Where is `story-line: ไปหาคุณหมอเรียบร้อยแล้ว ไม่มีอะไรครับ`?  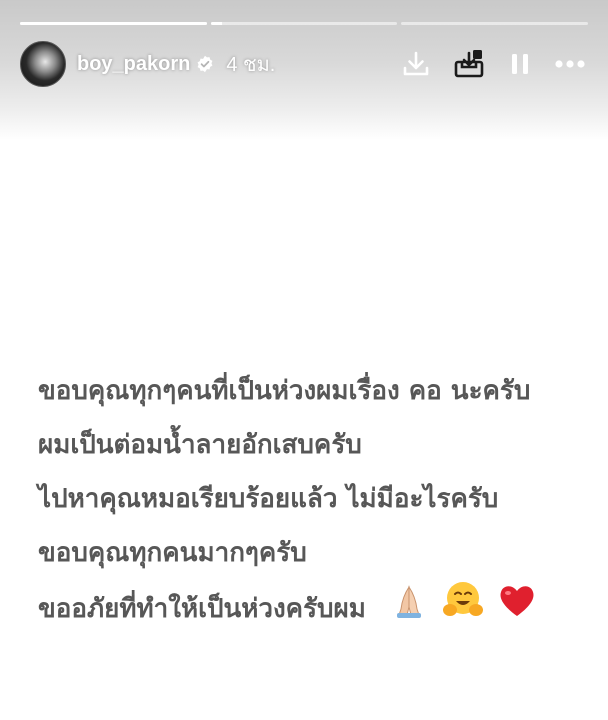 story-line: ไปหาคุณหมอเรียบร้อยแล้ว ไม่มีอะไรครับ is located at coordinates (268, 499).